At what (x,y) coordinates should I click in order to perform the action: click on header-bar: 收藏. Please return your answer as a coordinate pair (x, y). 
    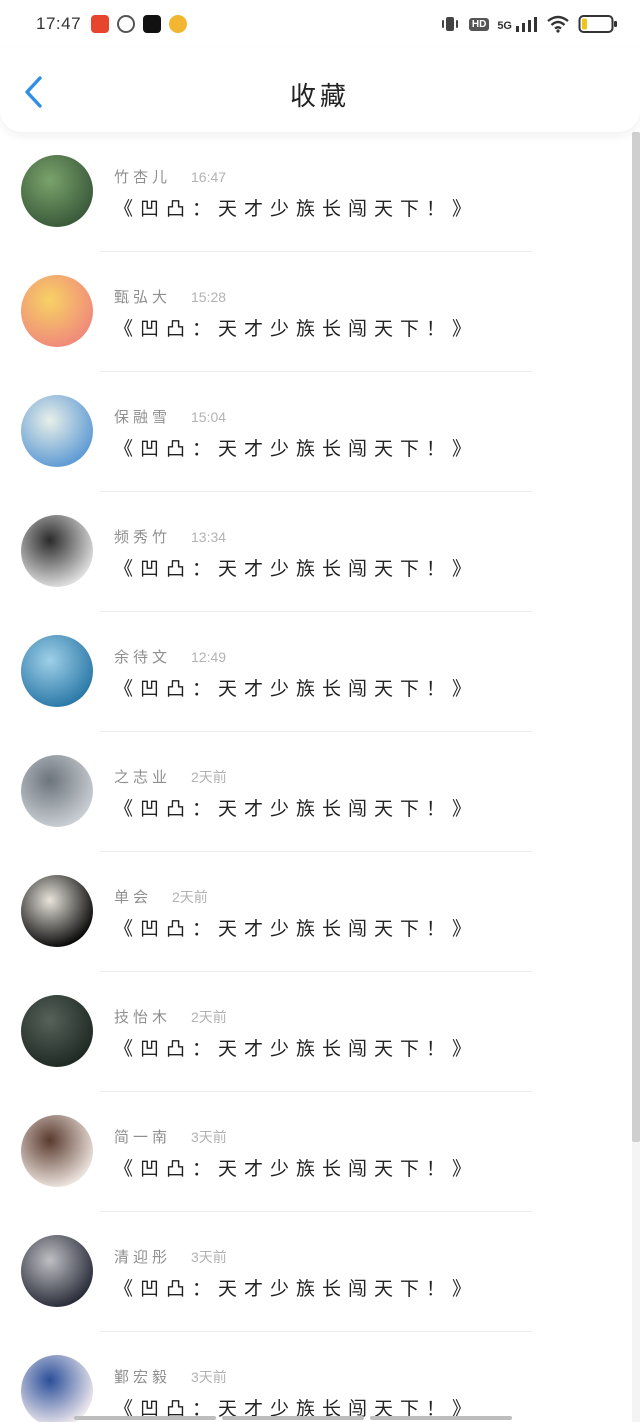
    Looking at the image, I should click on (320, 90).